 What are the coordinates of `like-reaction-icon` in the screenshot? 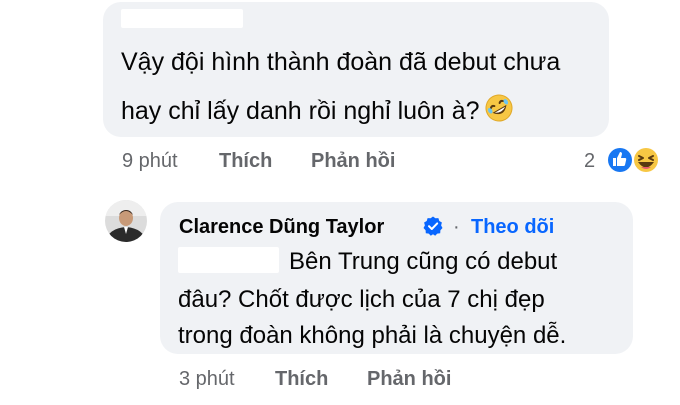 It's located at (620, 160).